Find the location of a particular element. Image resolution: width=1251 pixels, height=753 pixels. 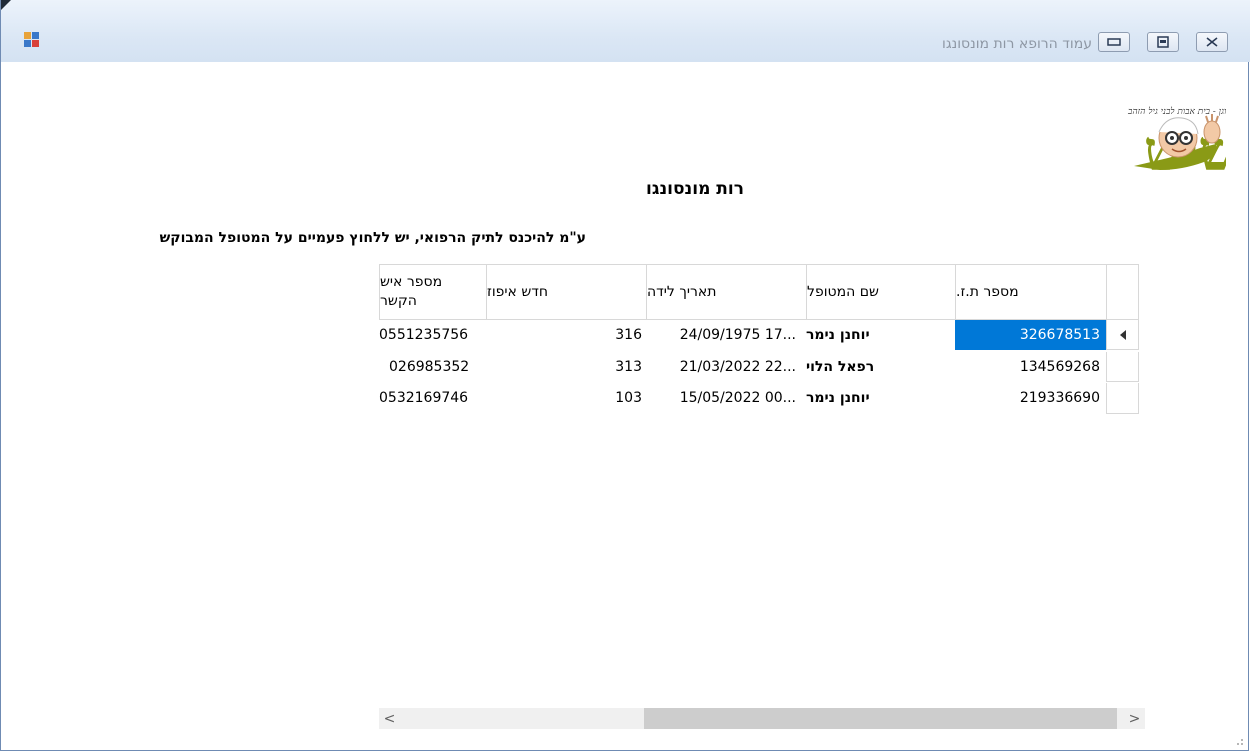

title-bar: עמוד הרופא רות מונסונגו is located at coordinates (625, 31).